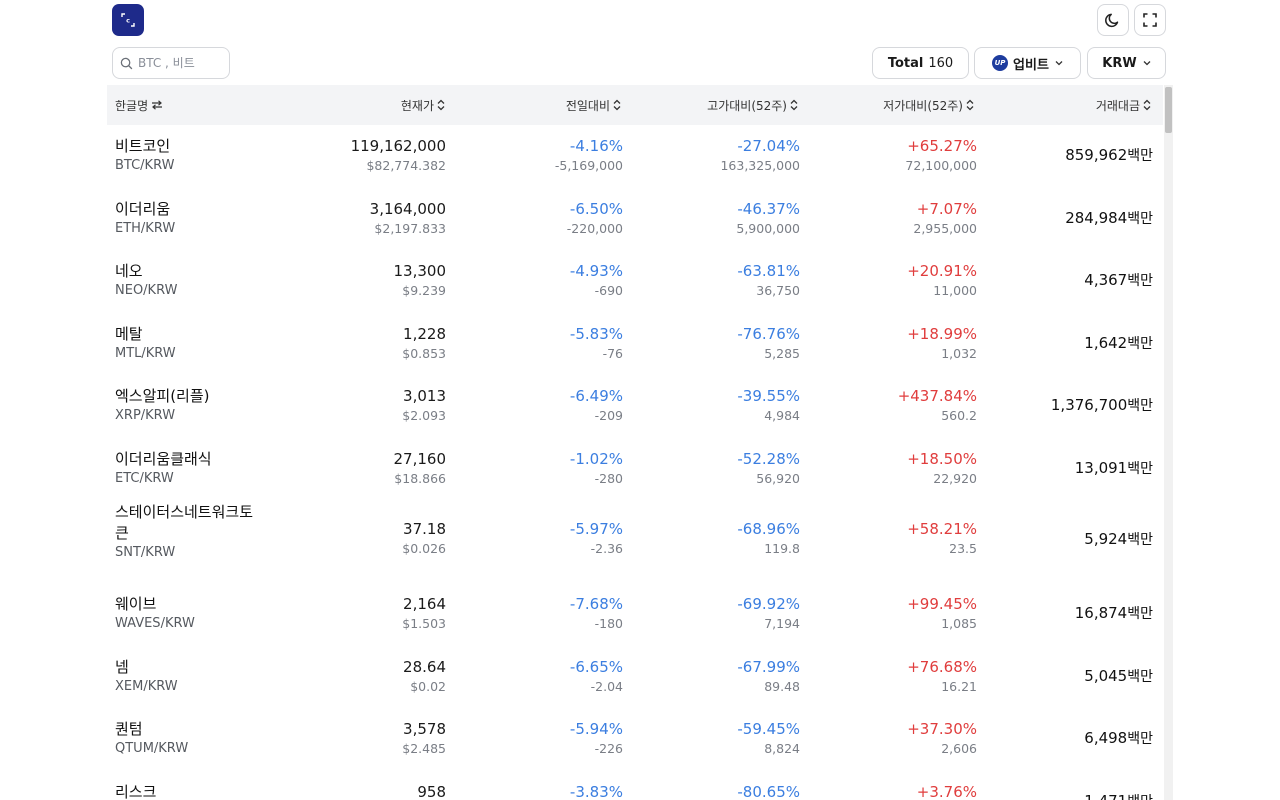 This screenshot has height=800, width=1280. Describe the element at coordinates (942, 458) in the screenshot. I see `low52-percent: +18.50%` at that location.